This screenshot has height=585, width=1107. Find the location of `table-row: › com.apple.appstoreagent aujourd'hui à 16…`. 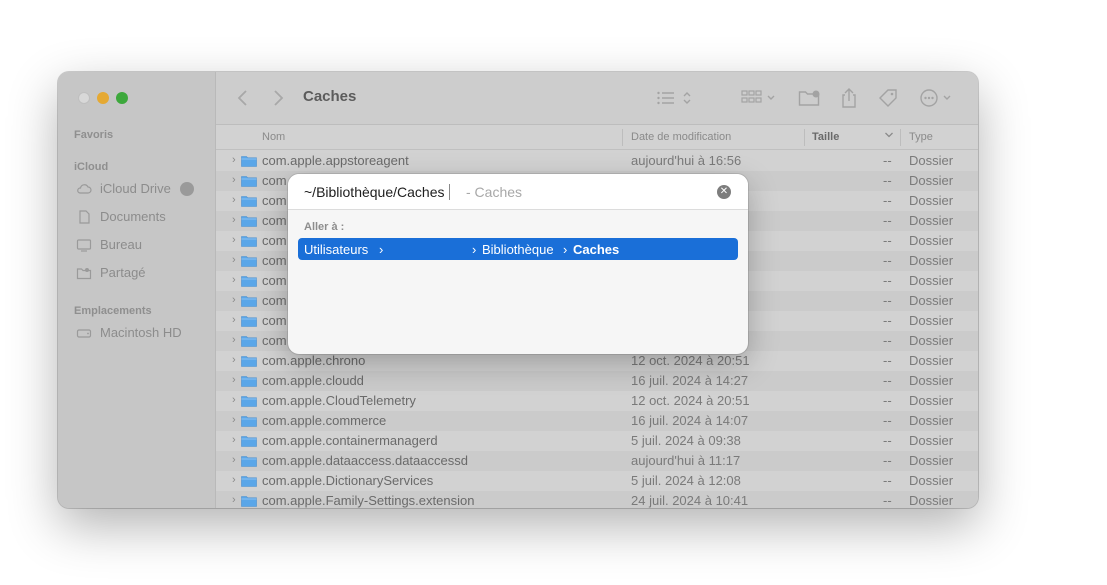

table-row: › com.apple.appstoreagent aujourd'hui à 16… is located at coordinates (597, 161).